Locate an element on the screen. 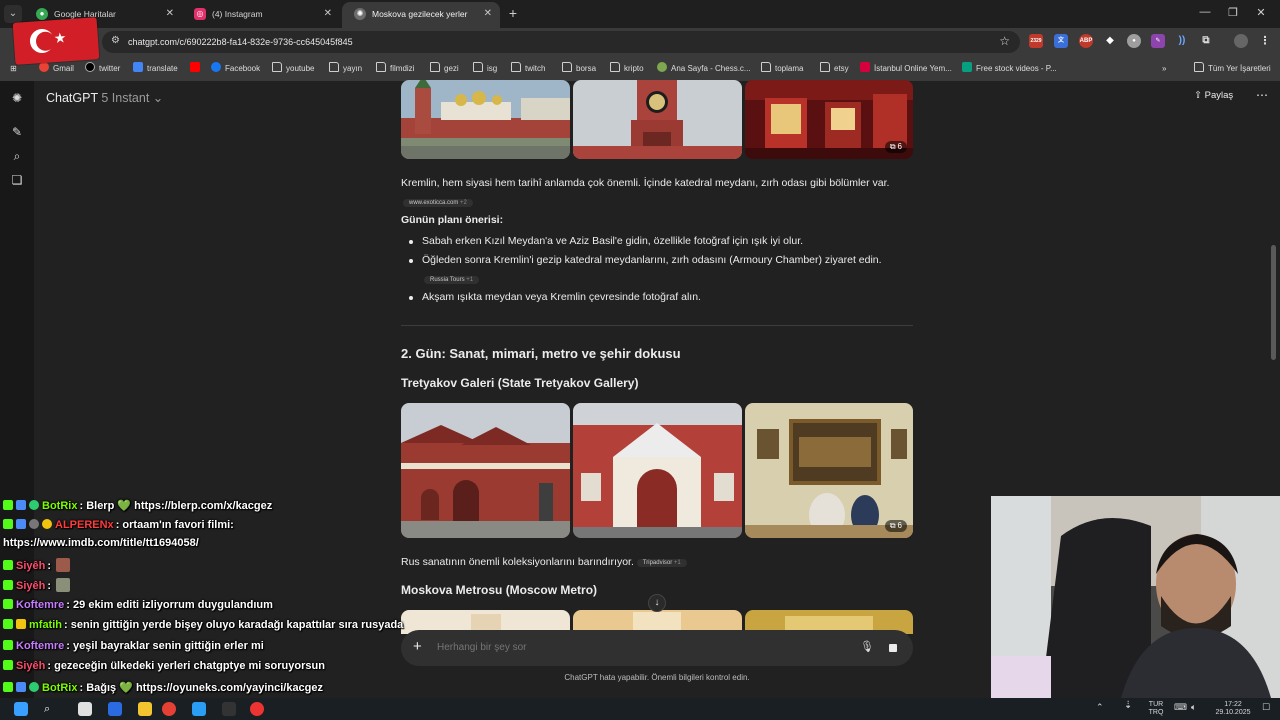 The height and width of the screenshot is (720, 1280). network-icon: ⌨ is located at coordinates (1180, 707).